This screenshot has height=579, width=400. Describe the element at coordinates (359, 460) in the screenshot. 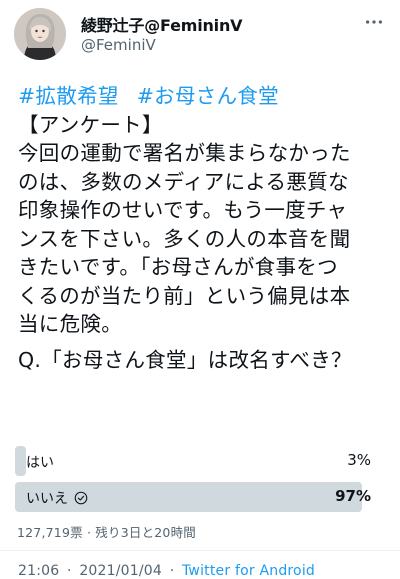

I see `poll-option-percent: 3%` at that location.